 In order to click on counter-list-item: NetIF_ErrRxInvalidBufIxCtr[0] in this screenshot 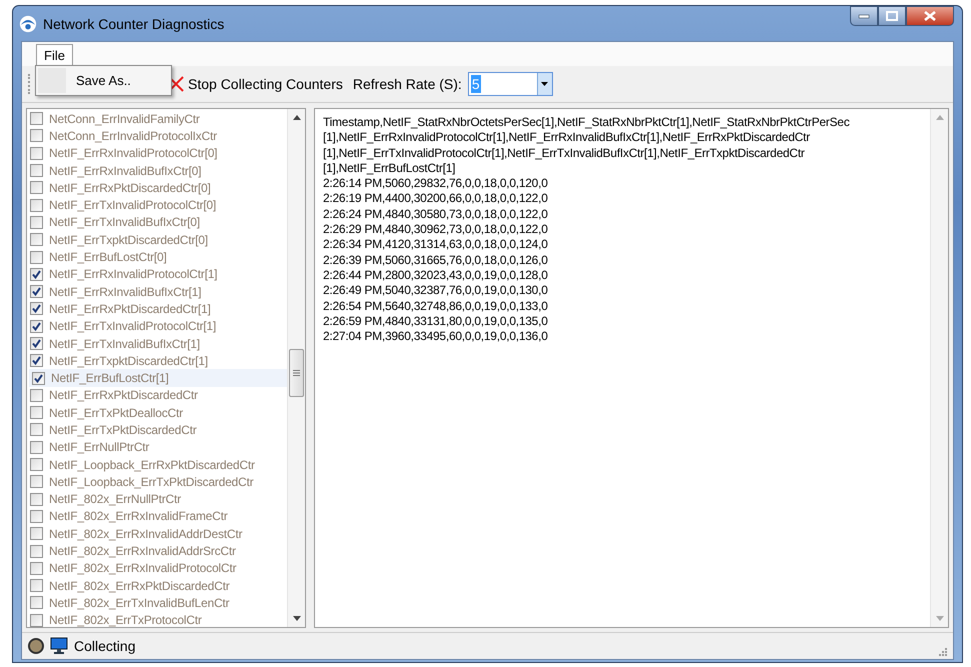, I will do `click(157, 171)`.